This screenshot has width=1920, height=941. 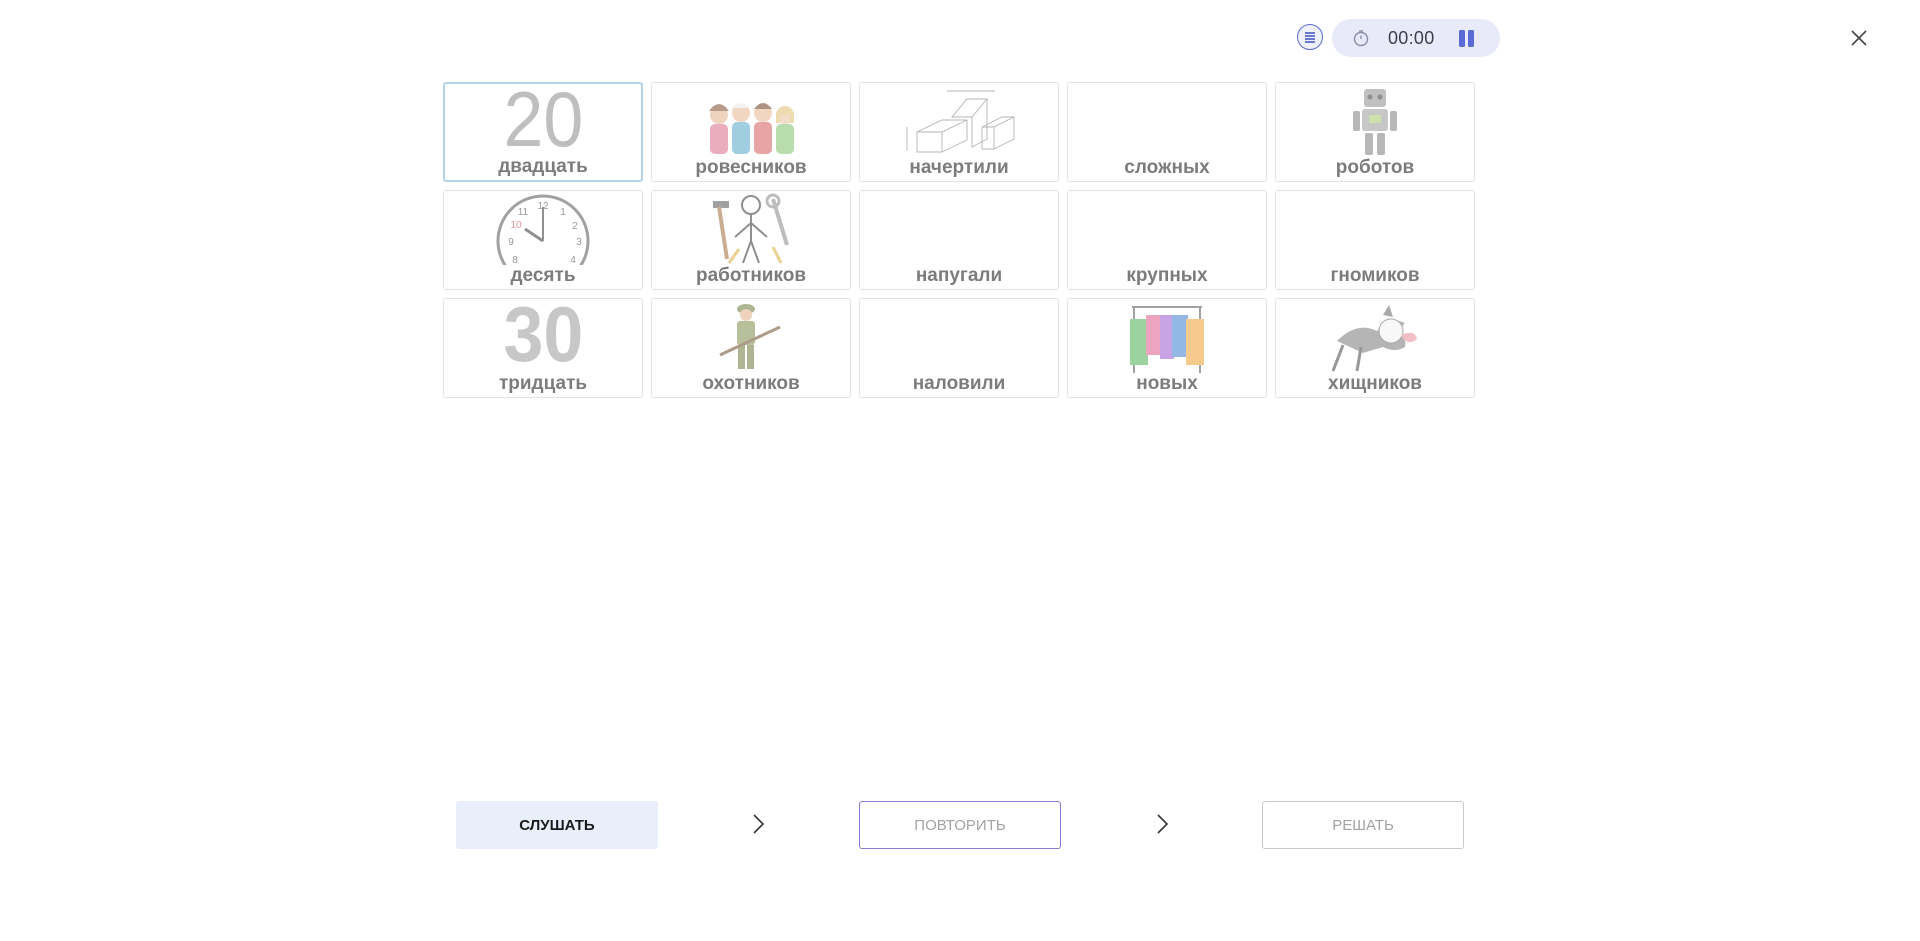 I want to click on clothes-rack-picture, so click(x=1167, y=337).